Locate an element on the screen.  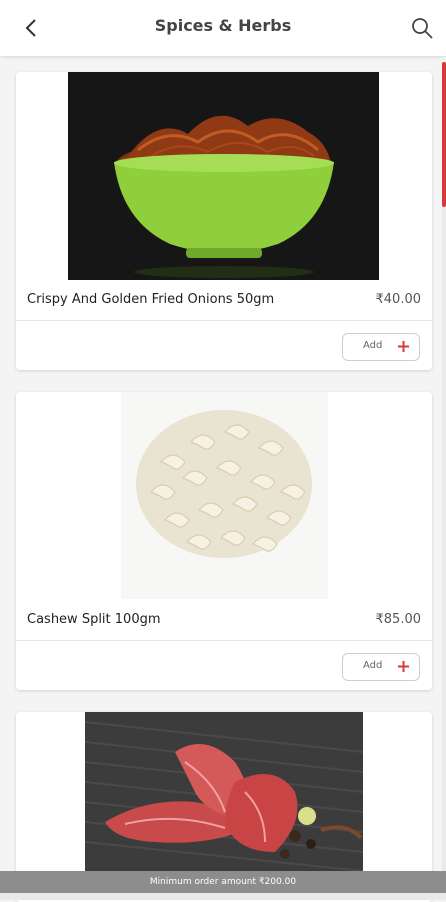
search-icon is located at coordinates (422, 28).